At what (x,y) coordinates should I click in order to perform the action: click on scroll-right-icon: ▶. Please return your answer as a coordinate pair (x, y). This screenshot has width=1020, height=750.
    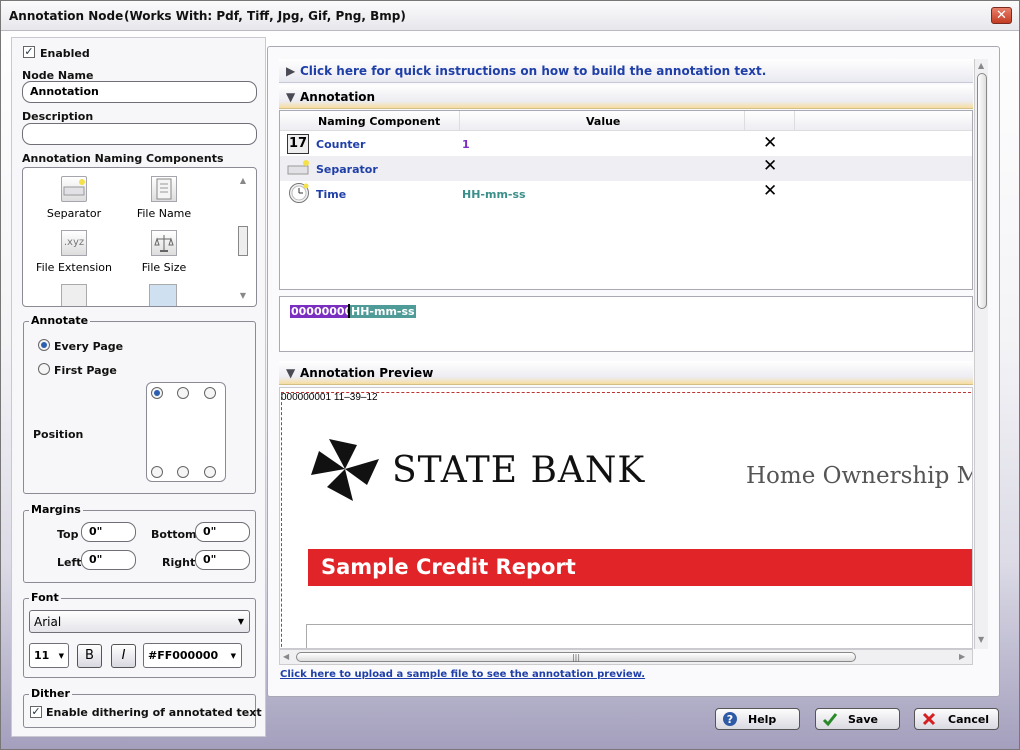
    Looking at the image, I should click on (962, 656).